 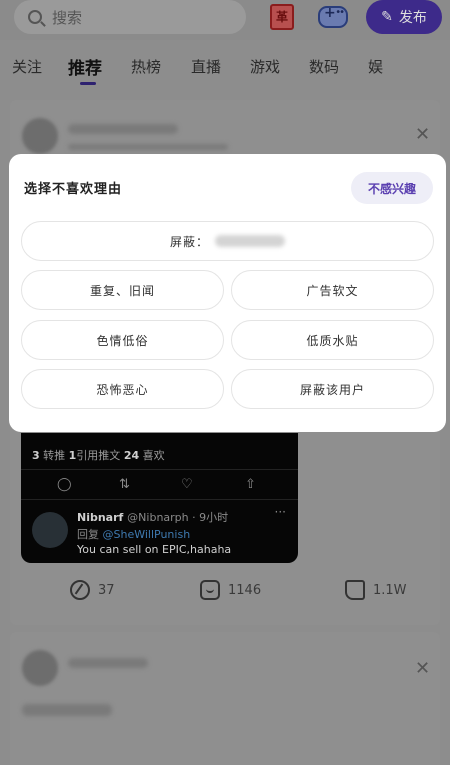 What do you see at coordinates (390, 590) in the screenshot?
I see `like-count: 1.1W` at bounding box center [390, 590].